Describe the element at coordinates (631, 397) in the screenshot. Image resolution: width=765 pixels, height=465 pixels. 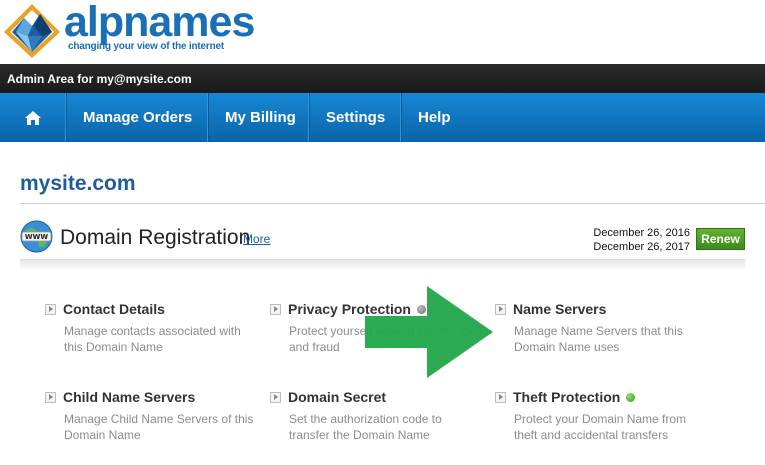
I see `status-on-icon` at that location.